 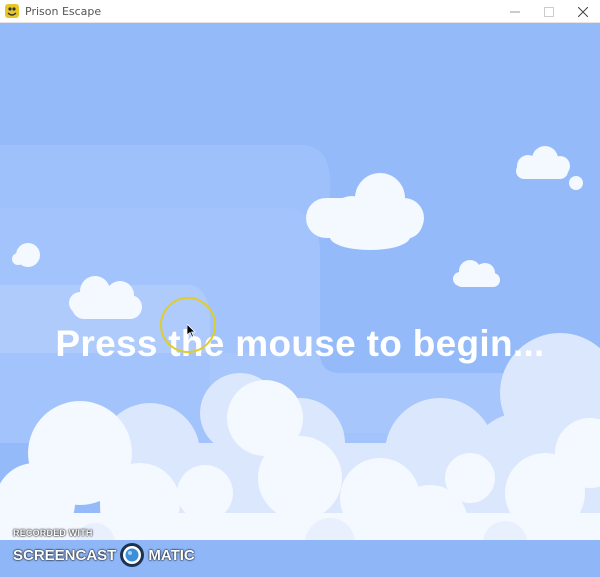 I want to click on maximize-button, so click(x=549, y=11).